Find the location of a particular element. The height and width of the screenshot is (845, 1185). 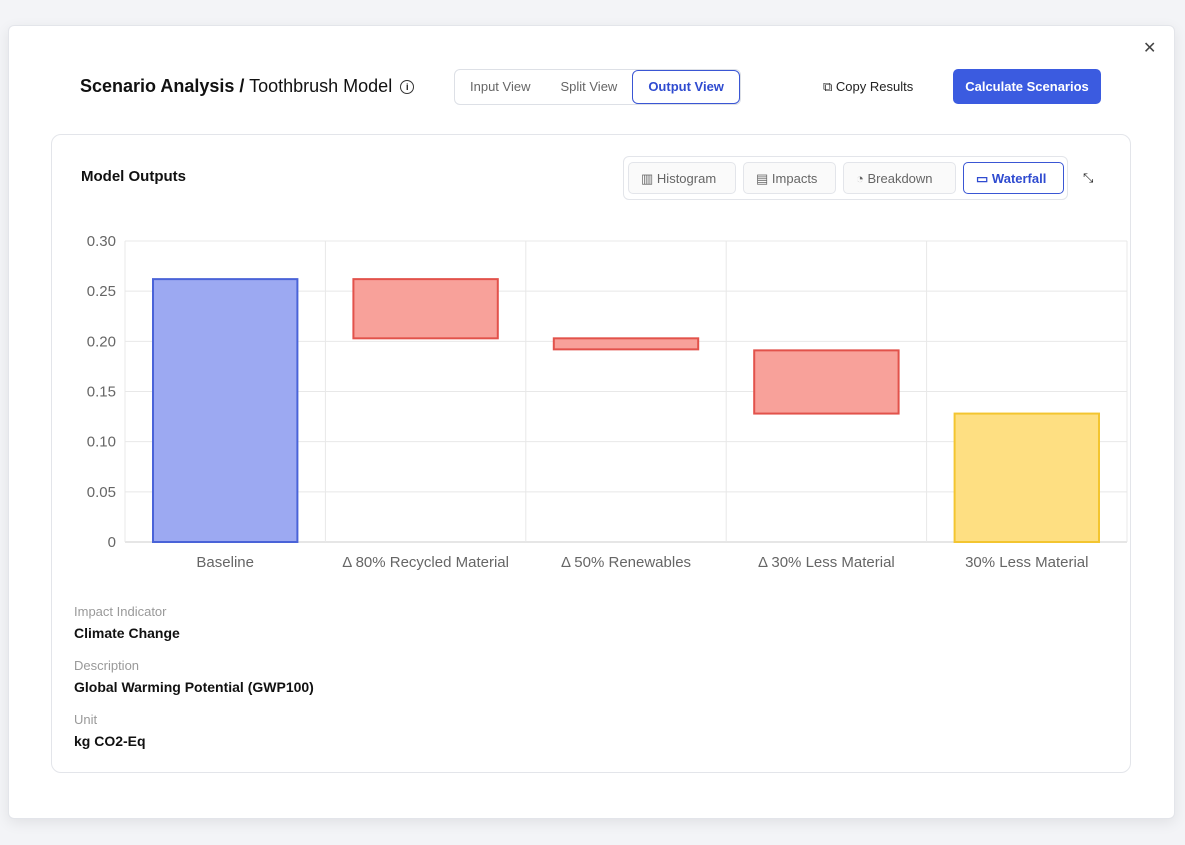

y-tick-label: 0.25 is located at coordinates (101, 291).